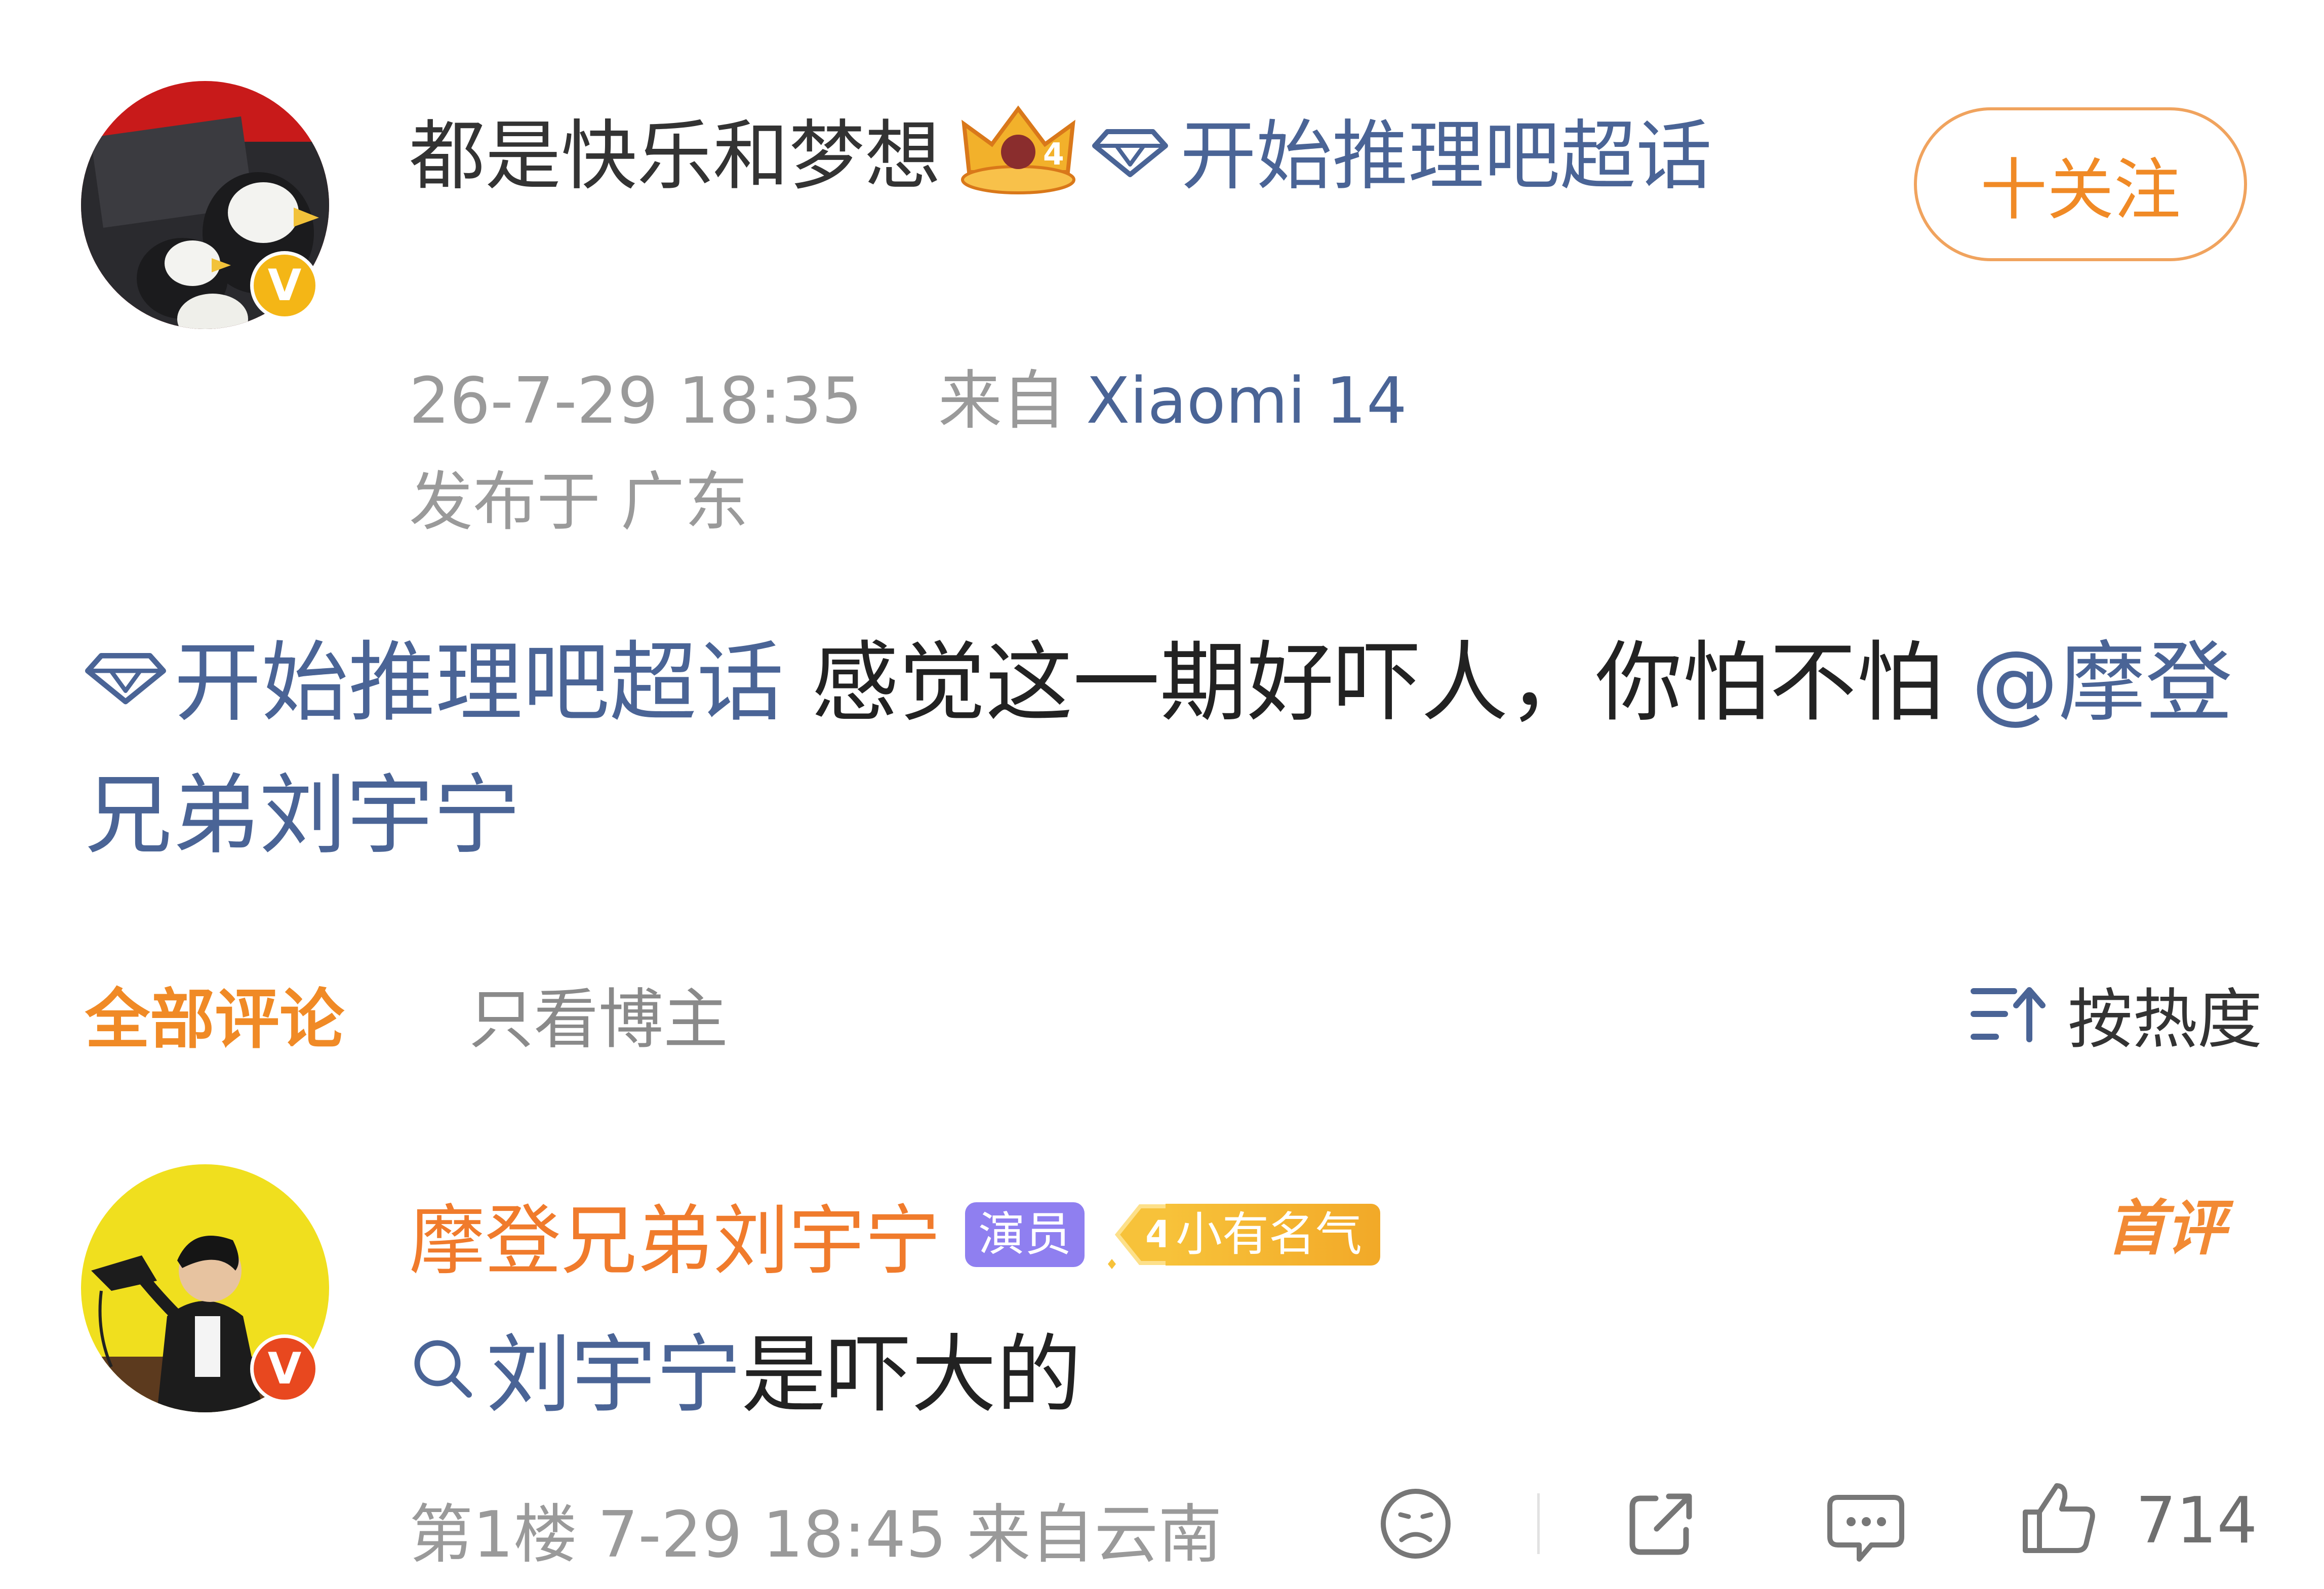  I want to click on sort-icon, so click(2008, 1014).